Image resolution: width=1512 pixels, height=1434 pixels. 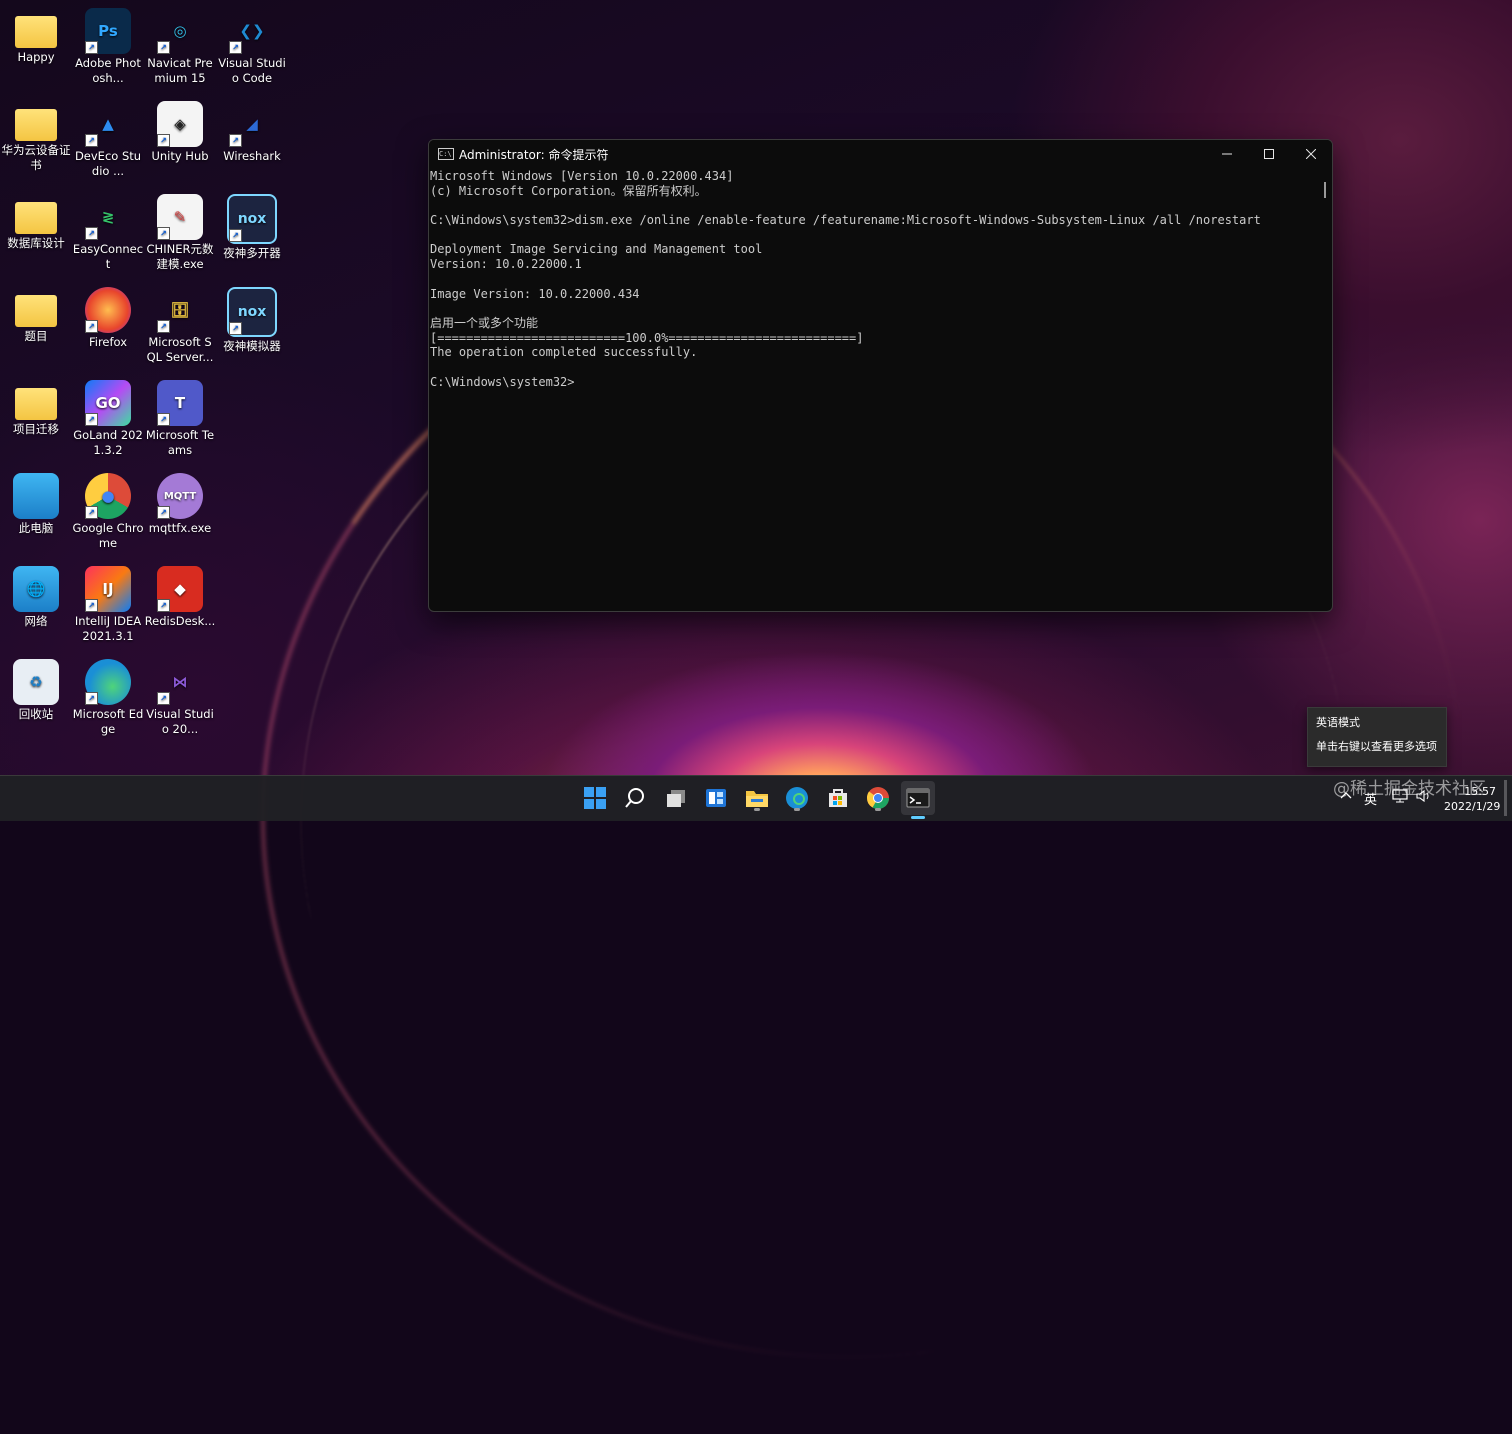 I want to click on widgets-button, so click(x=716, y=798).